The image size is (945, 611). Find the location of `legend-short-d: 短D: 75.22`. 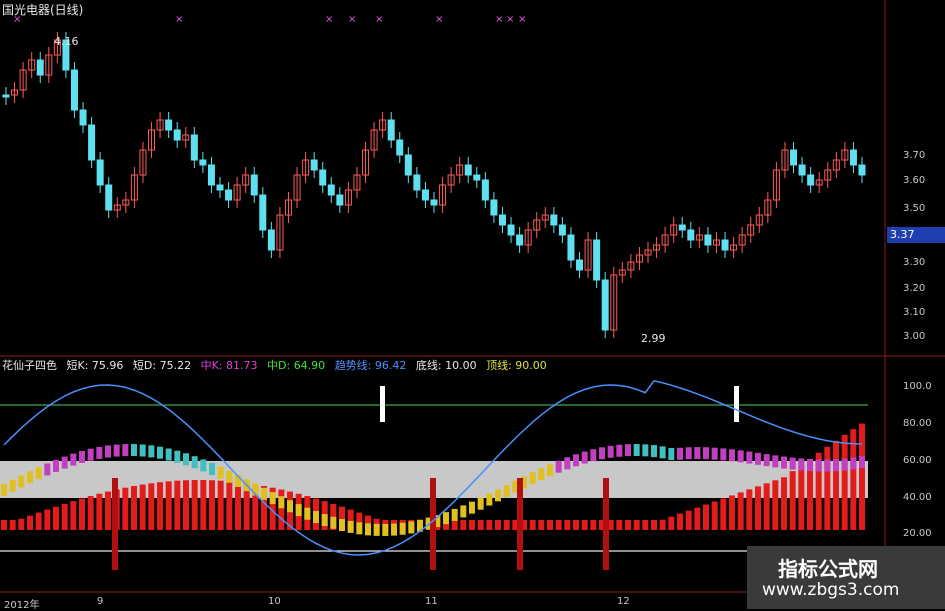

legend-short-d: 短D: 75.22 is located at coordinates (162, 365).